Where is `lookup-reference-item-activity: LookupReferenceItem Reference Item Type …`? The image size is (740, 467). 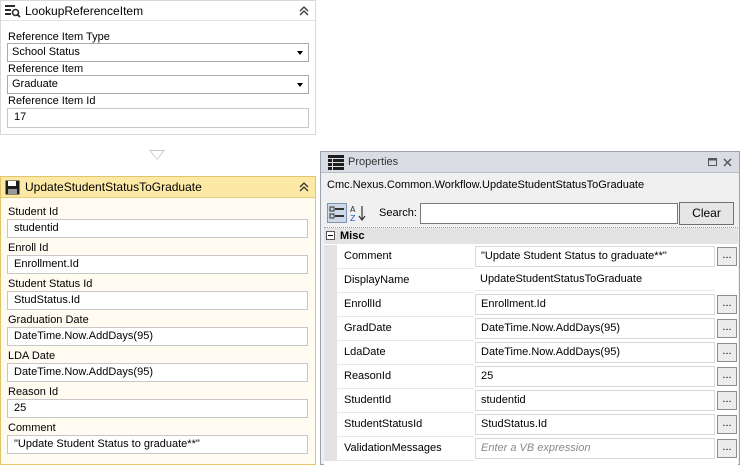
lookup-reference-item-activity: LookupReferenceItem Reference Item Type … is located at coordinates (158, 67).